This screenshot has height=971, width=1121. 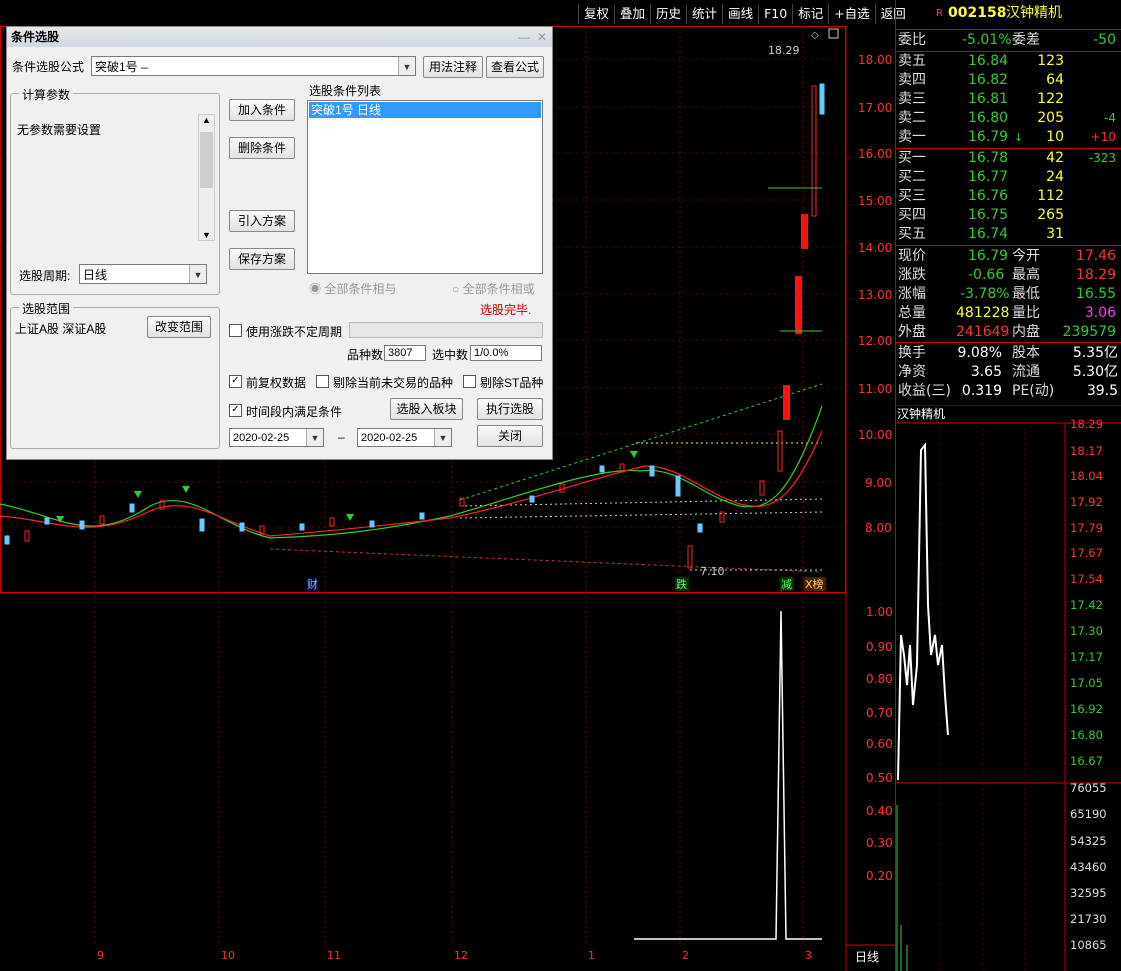 I want to click on delete-condition-button: 删除条件, so click(x=262, y=148).